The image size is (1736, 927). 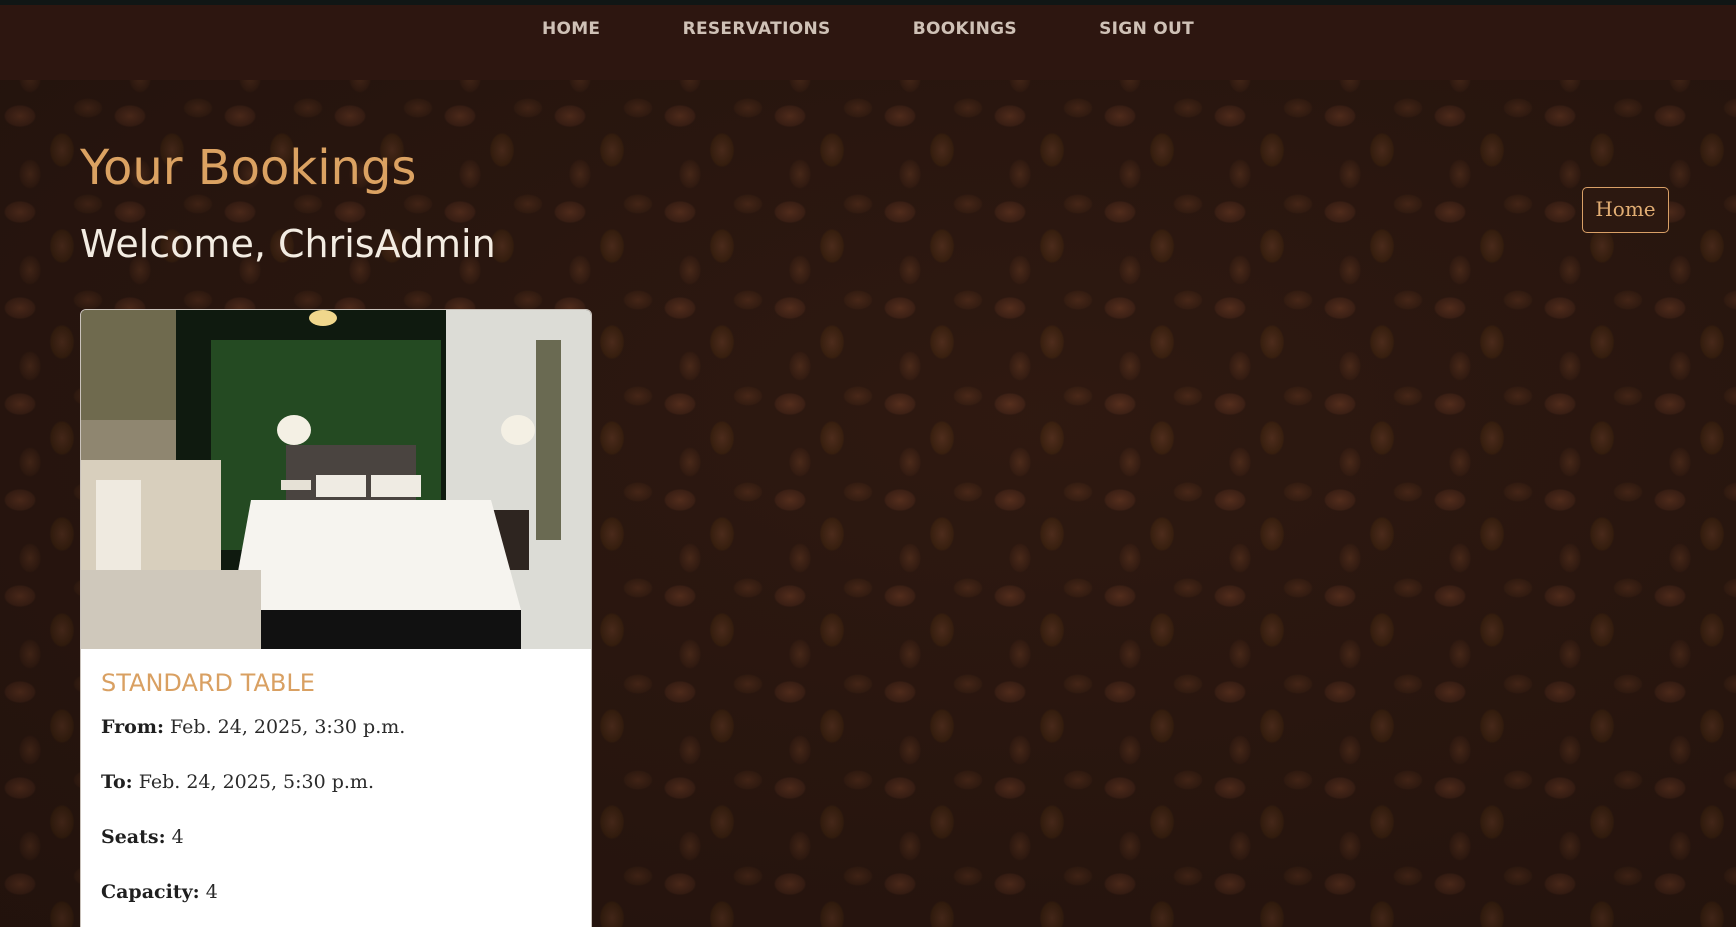 I want to click on nav-link-sign-out: SIGN OUT, so click(x=1146, y=29).